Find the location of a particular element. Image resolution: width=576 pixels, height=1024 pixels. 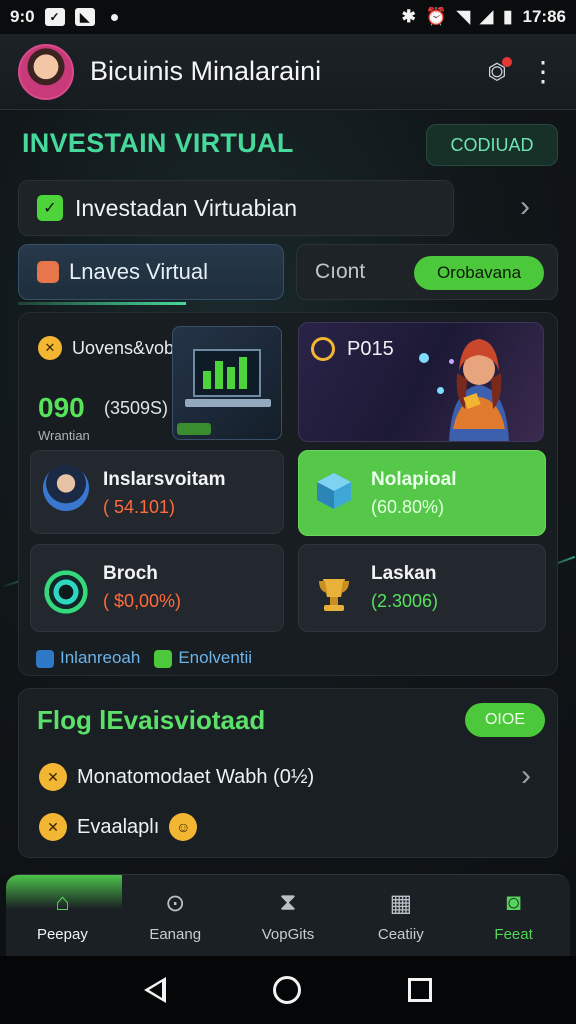

app-bar: Bicuinis Minalaraini ⏣ ⋮ is located at coordinates (288, 72).